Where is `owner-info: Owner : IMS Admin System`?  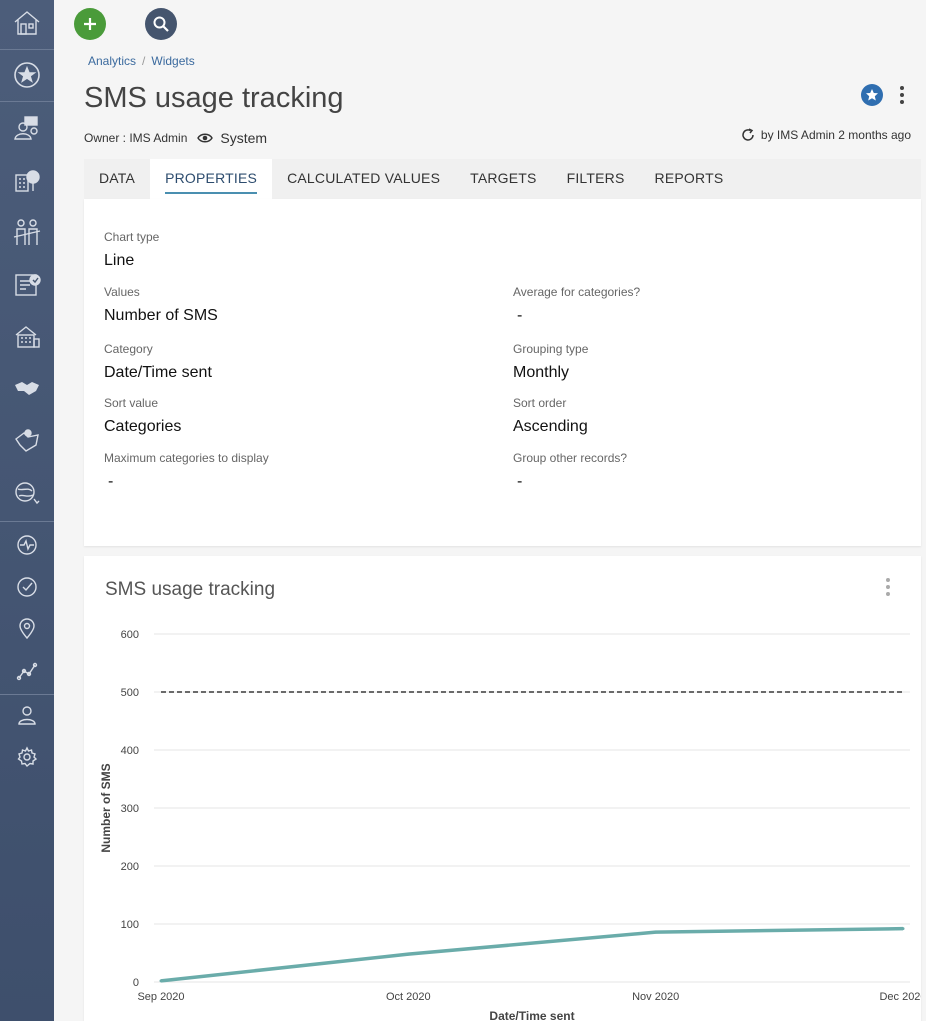
owner-info: Owner : IMS Admin System is located at coordinates (175, 138).